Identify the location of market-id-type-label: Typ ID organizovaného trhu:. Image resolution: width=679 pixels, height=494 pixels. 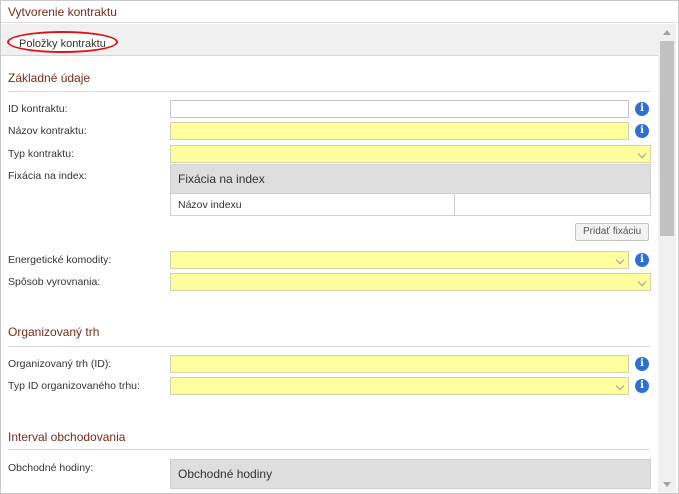
(74, 386).